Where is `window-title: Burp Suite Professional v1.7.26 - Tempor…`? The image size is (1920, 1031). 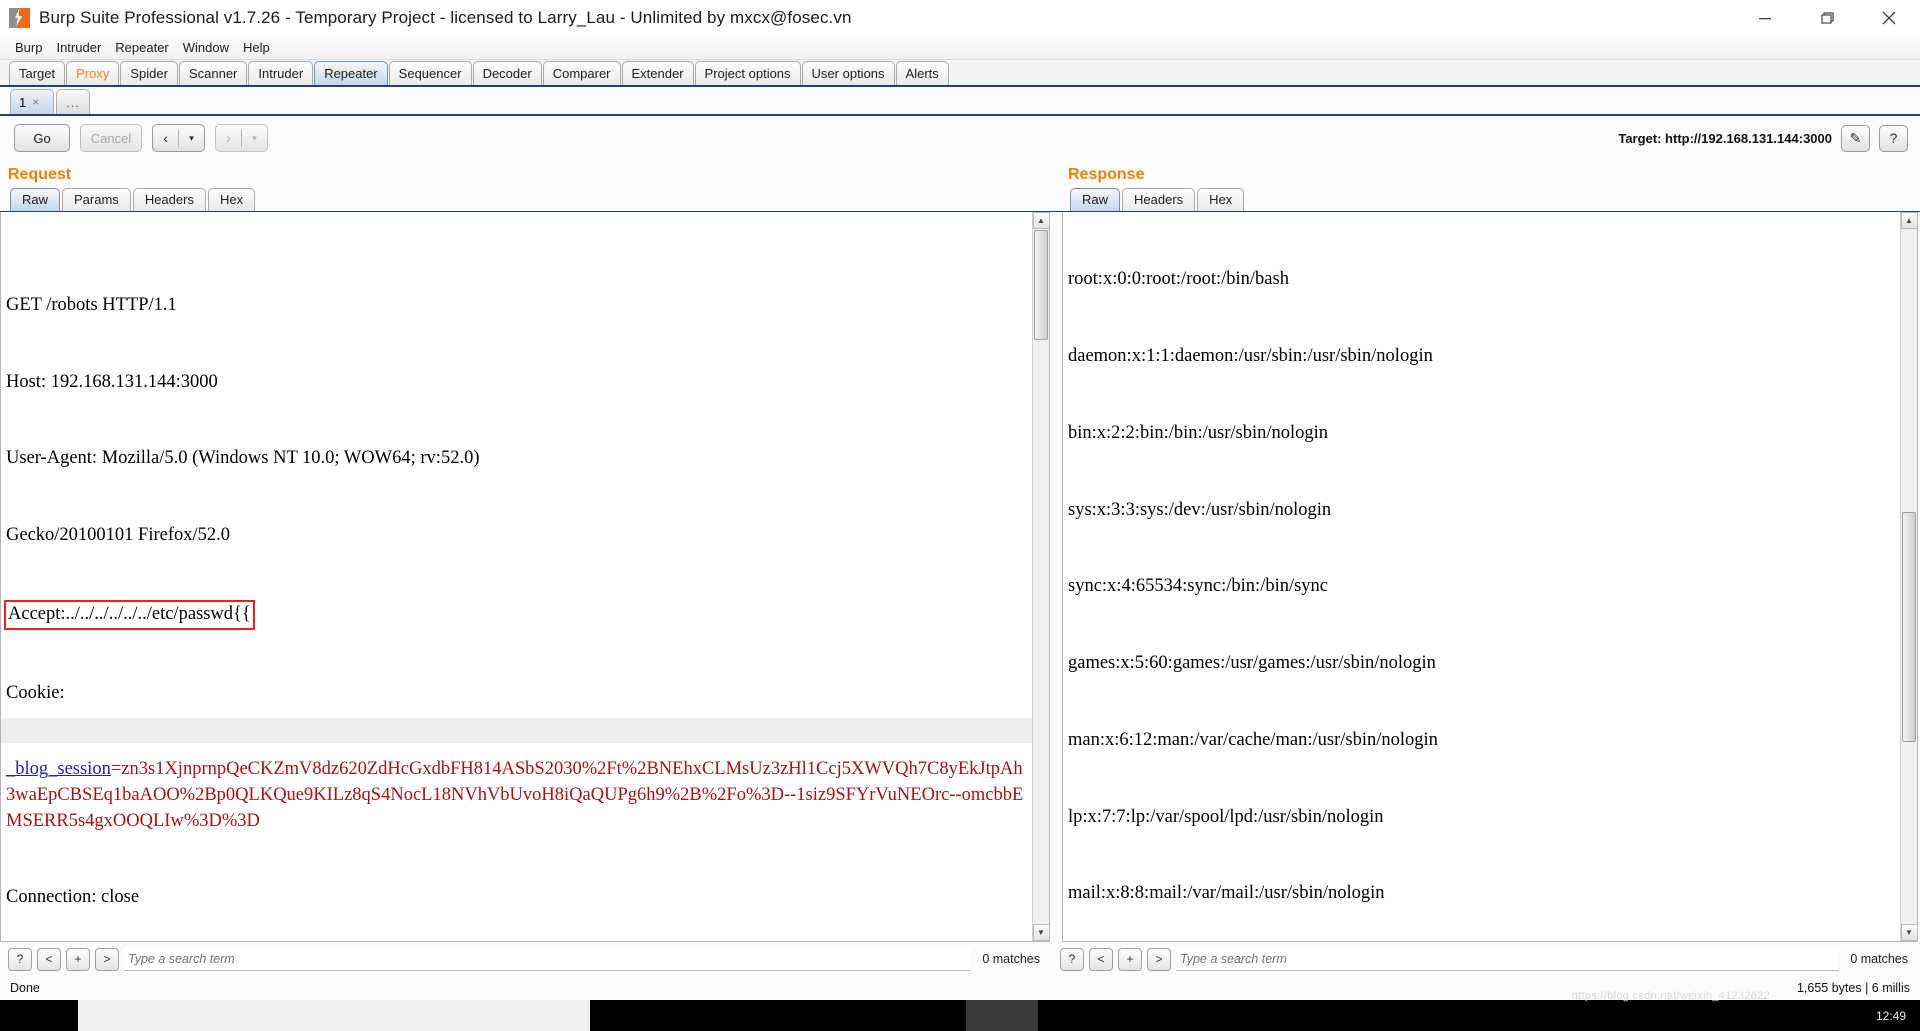
window-title: Burp Suite Professional v1.7.26 - Tempor… is located at coordinates (445, 17).